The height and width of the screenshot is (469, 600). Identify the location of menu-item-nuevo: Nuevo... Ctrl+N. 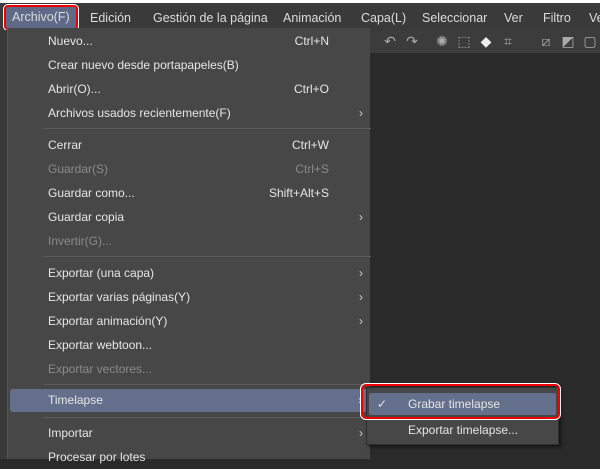
(189, 41).